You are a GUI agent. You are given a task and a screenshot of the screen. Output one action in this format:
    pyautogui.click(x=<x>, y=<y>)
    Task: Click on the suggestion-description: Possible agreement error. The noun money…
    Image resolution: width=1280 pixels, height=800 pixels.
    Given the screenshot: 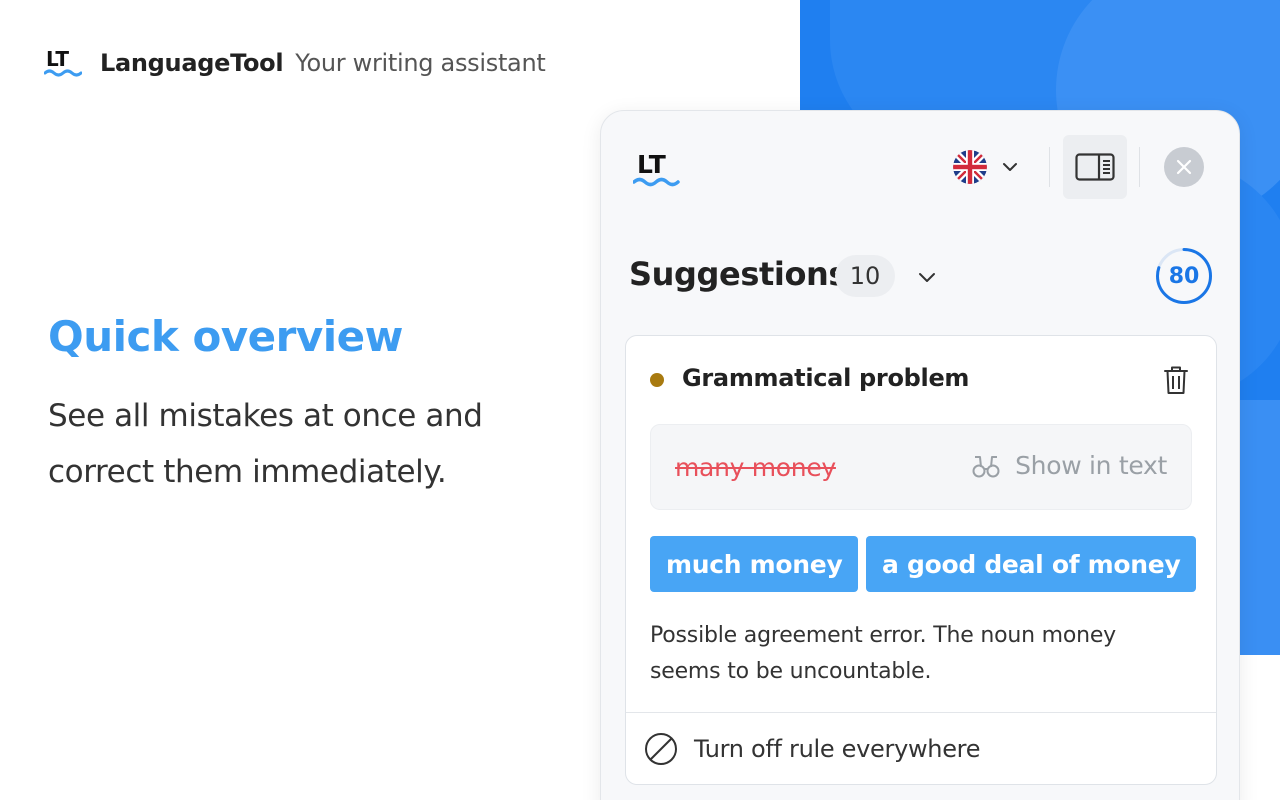 What is the action you would take?
    pyautogui.click(x=883, y=653)
    